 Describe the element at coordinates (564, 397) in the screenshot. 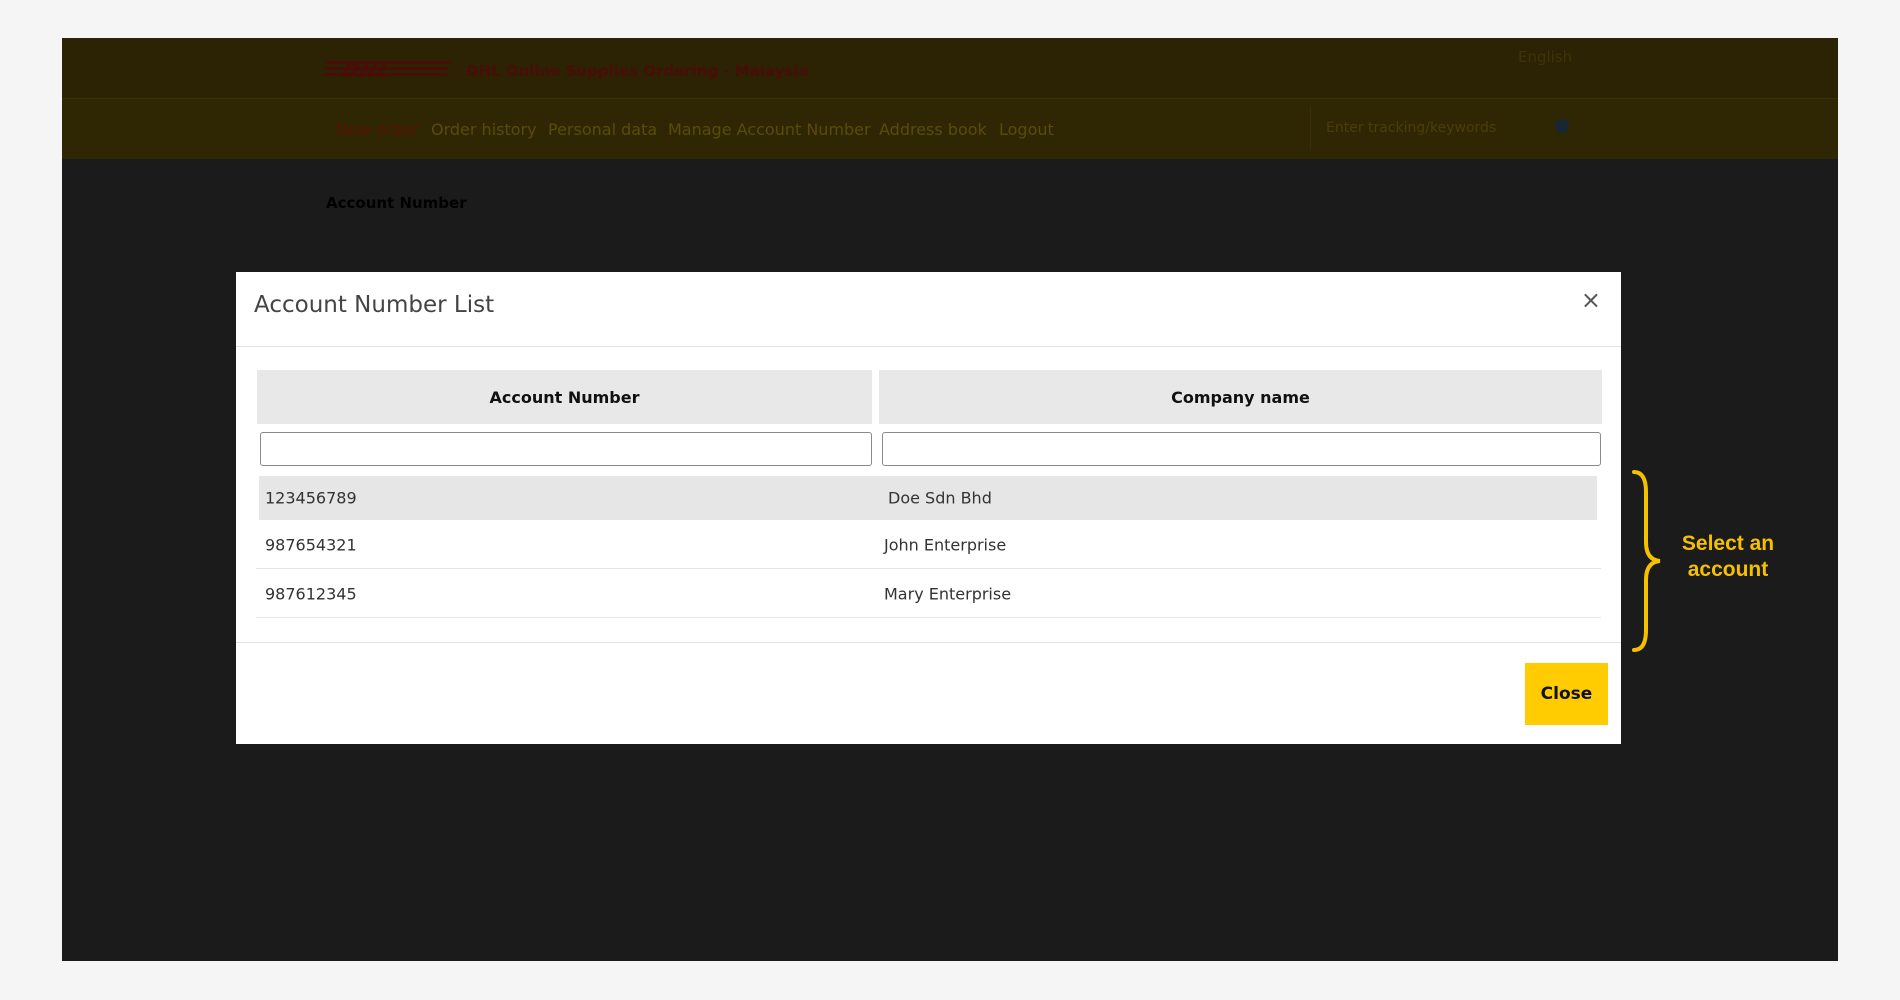

I see `column-header-account-number: Account Number` at that location.